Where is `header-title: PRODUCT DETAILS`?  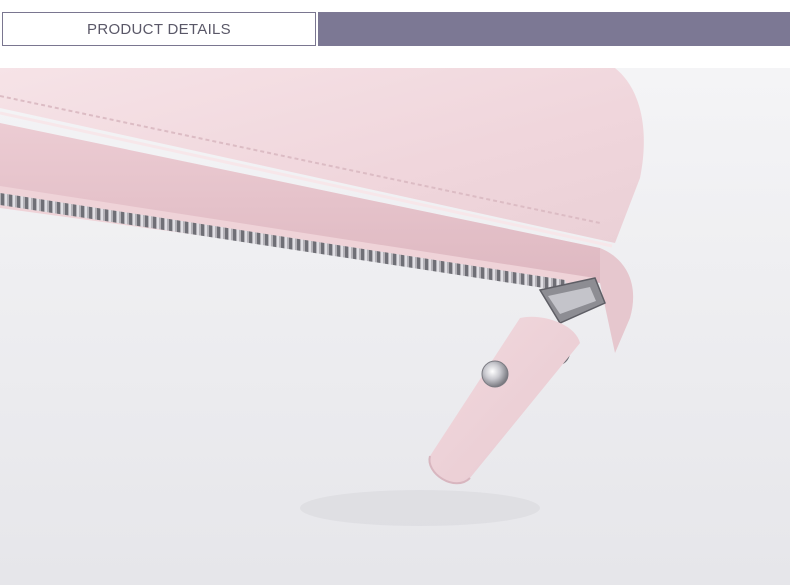 header-title: PRODUCT DETAILS is located at coordinates (159, 29).